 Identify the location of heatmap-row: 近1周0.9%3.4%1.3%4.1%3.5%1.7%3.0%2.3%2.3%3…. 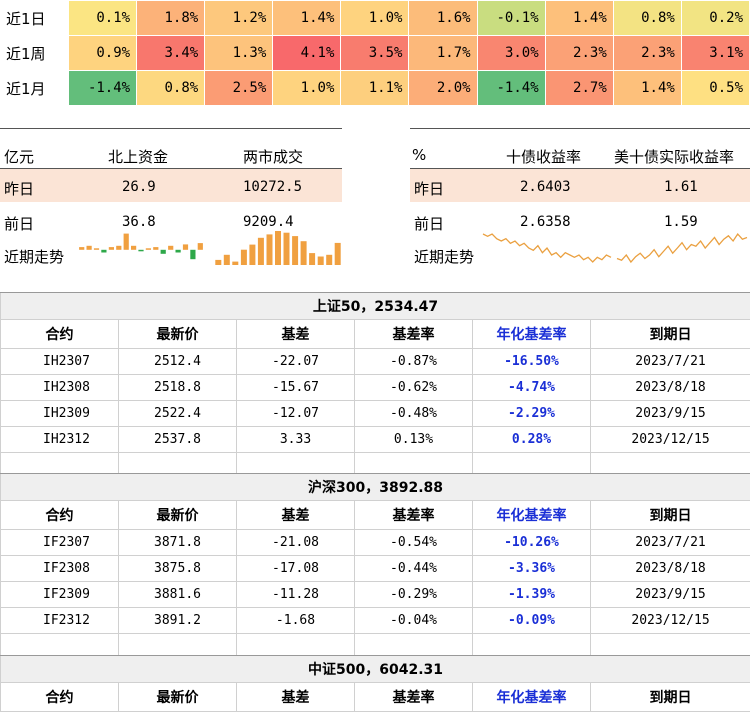
(375, 53).